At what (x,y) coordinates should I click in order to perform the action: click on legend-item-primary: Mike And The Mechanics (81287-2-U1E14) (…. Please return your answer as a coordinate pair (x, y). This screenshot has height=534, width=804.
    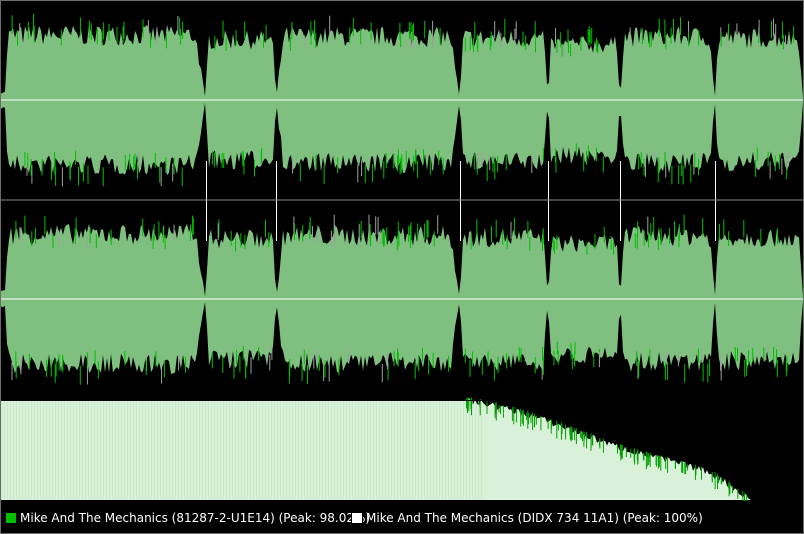
    Looking at the image, I should click on (187, 518).